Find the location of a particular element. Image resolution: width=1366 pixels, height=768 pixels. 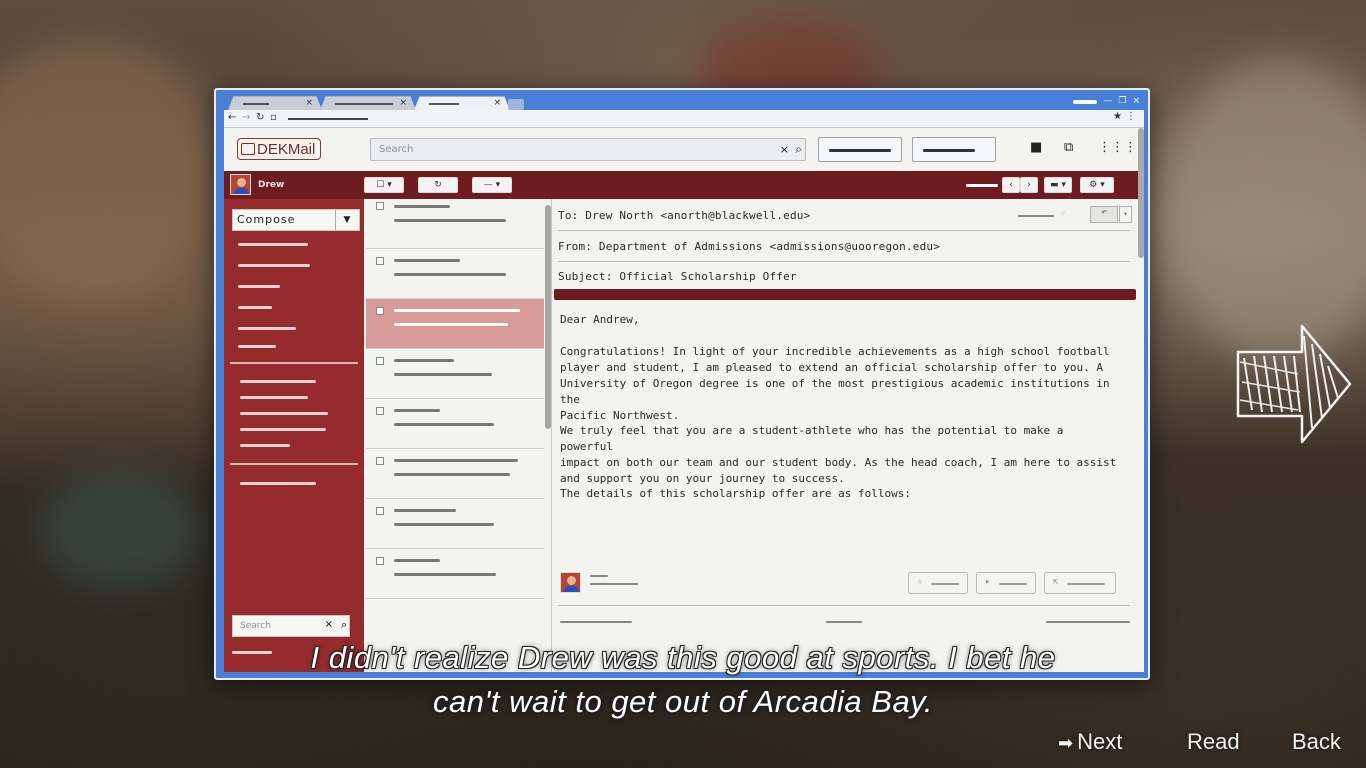

back-arrow-icon: ← is located at coordinates (232, 117).